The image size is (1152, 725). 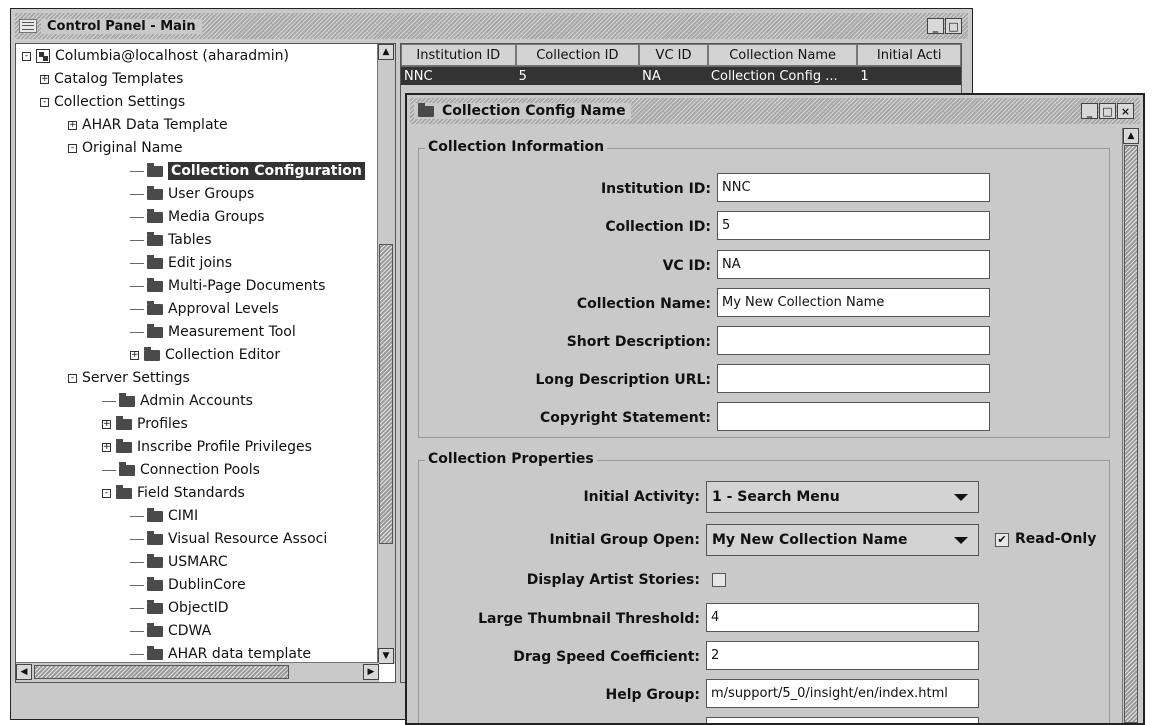 I want to click on tree-label: Catalog Templates, so click(x=119, y=79).